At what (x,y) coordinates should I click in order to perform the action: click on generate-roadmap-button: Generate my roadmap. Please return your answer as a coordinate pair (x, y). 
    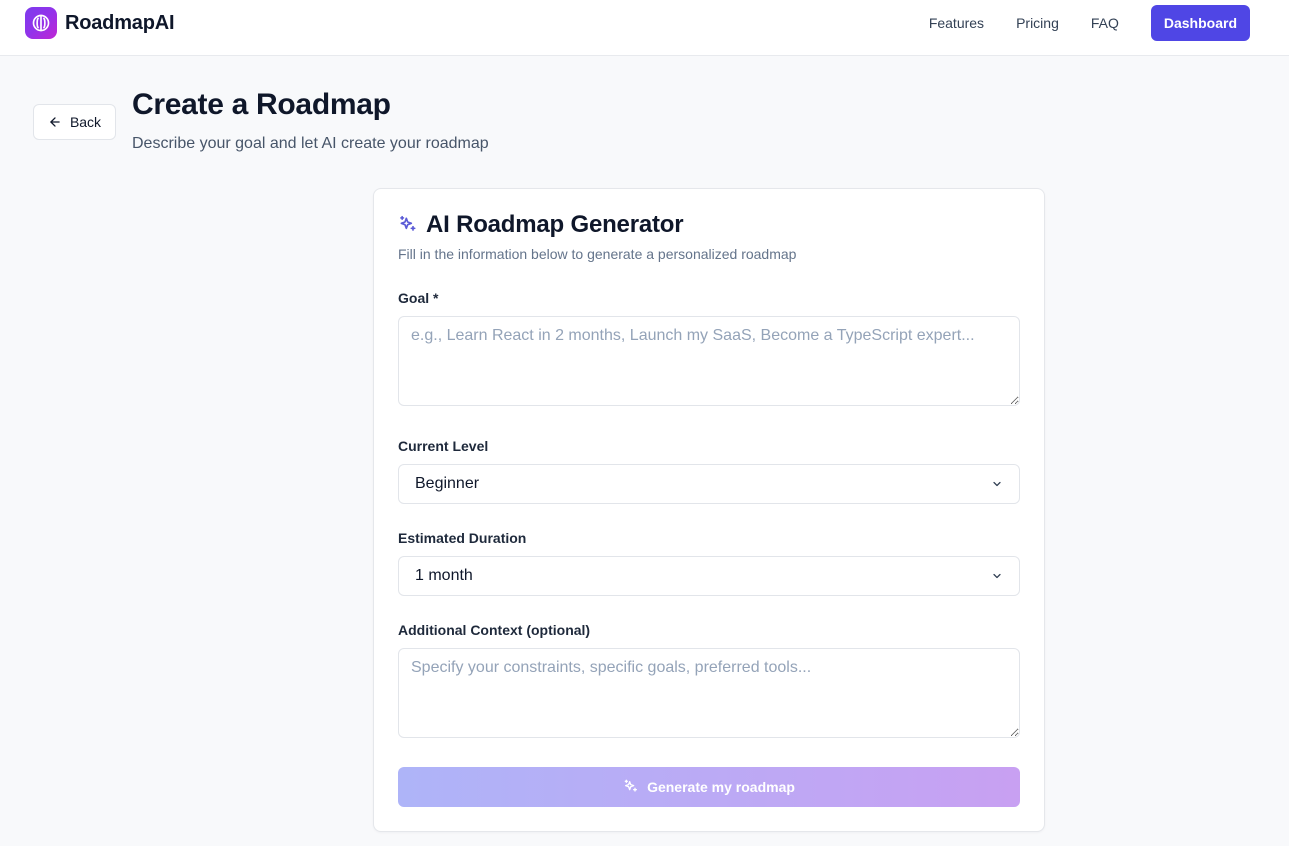
    Looking at the image, I should click on (709, 787).